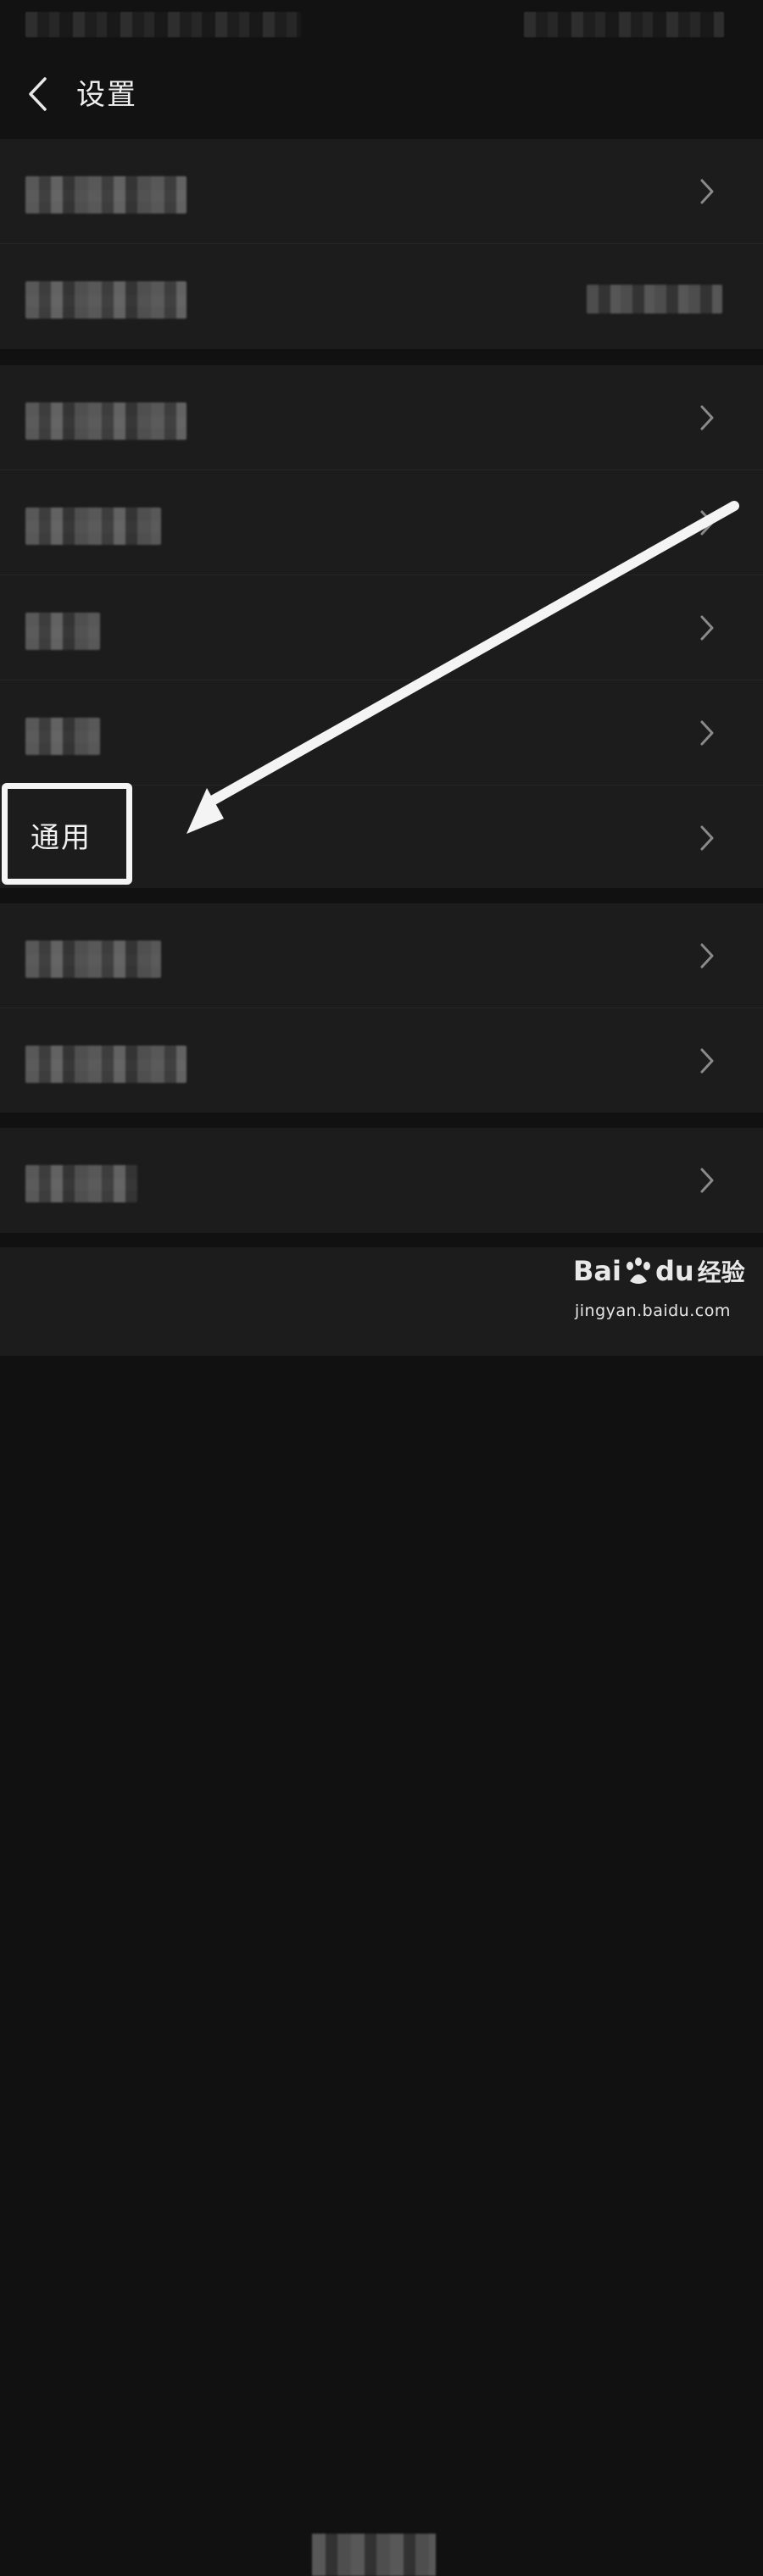 This screenshot has width=763, height=2576. I want to click on watermark-brand-latin-suffix: du, so click(674, 1271).